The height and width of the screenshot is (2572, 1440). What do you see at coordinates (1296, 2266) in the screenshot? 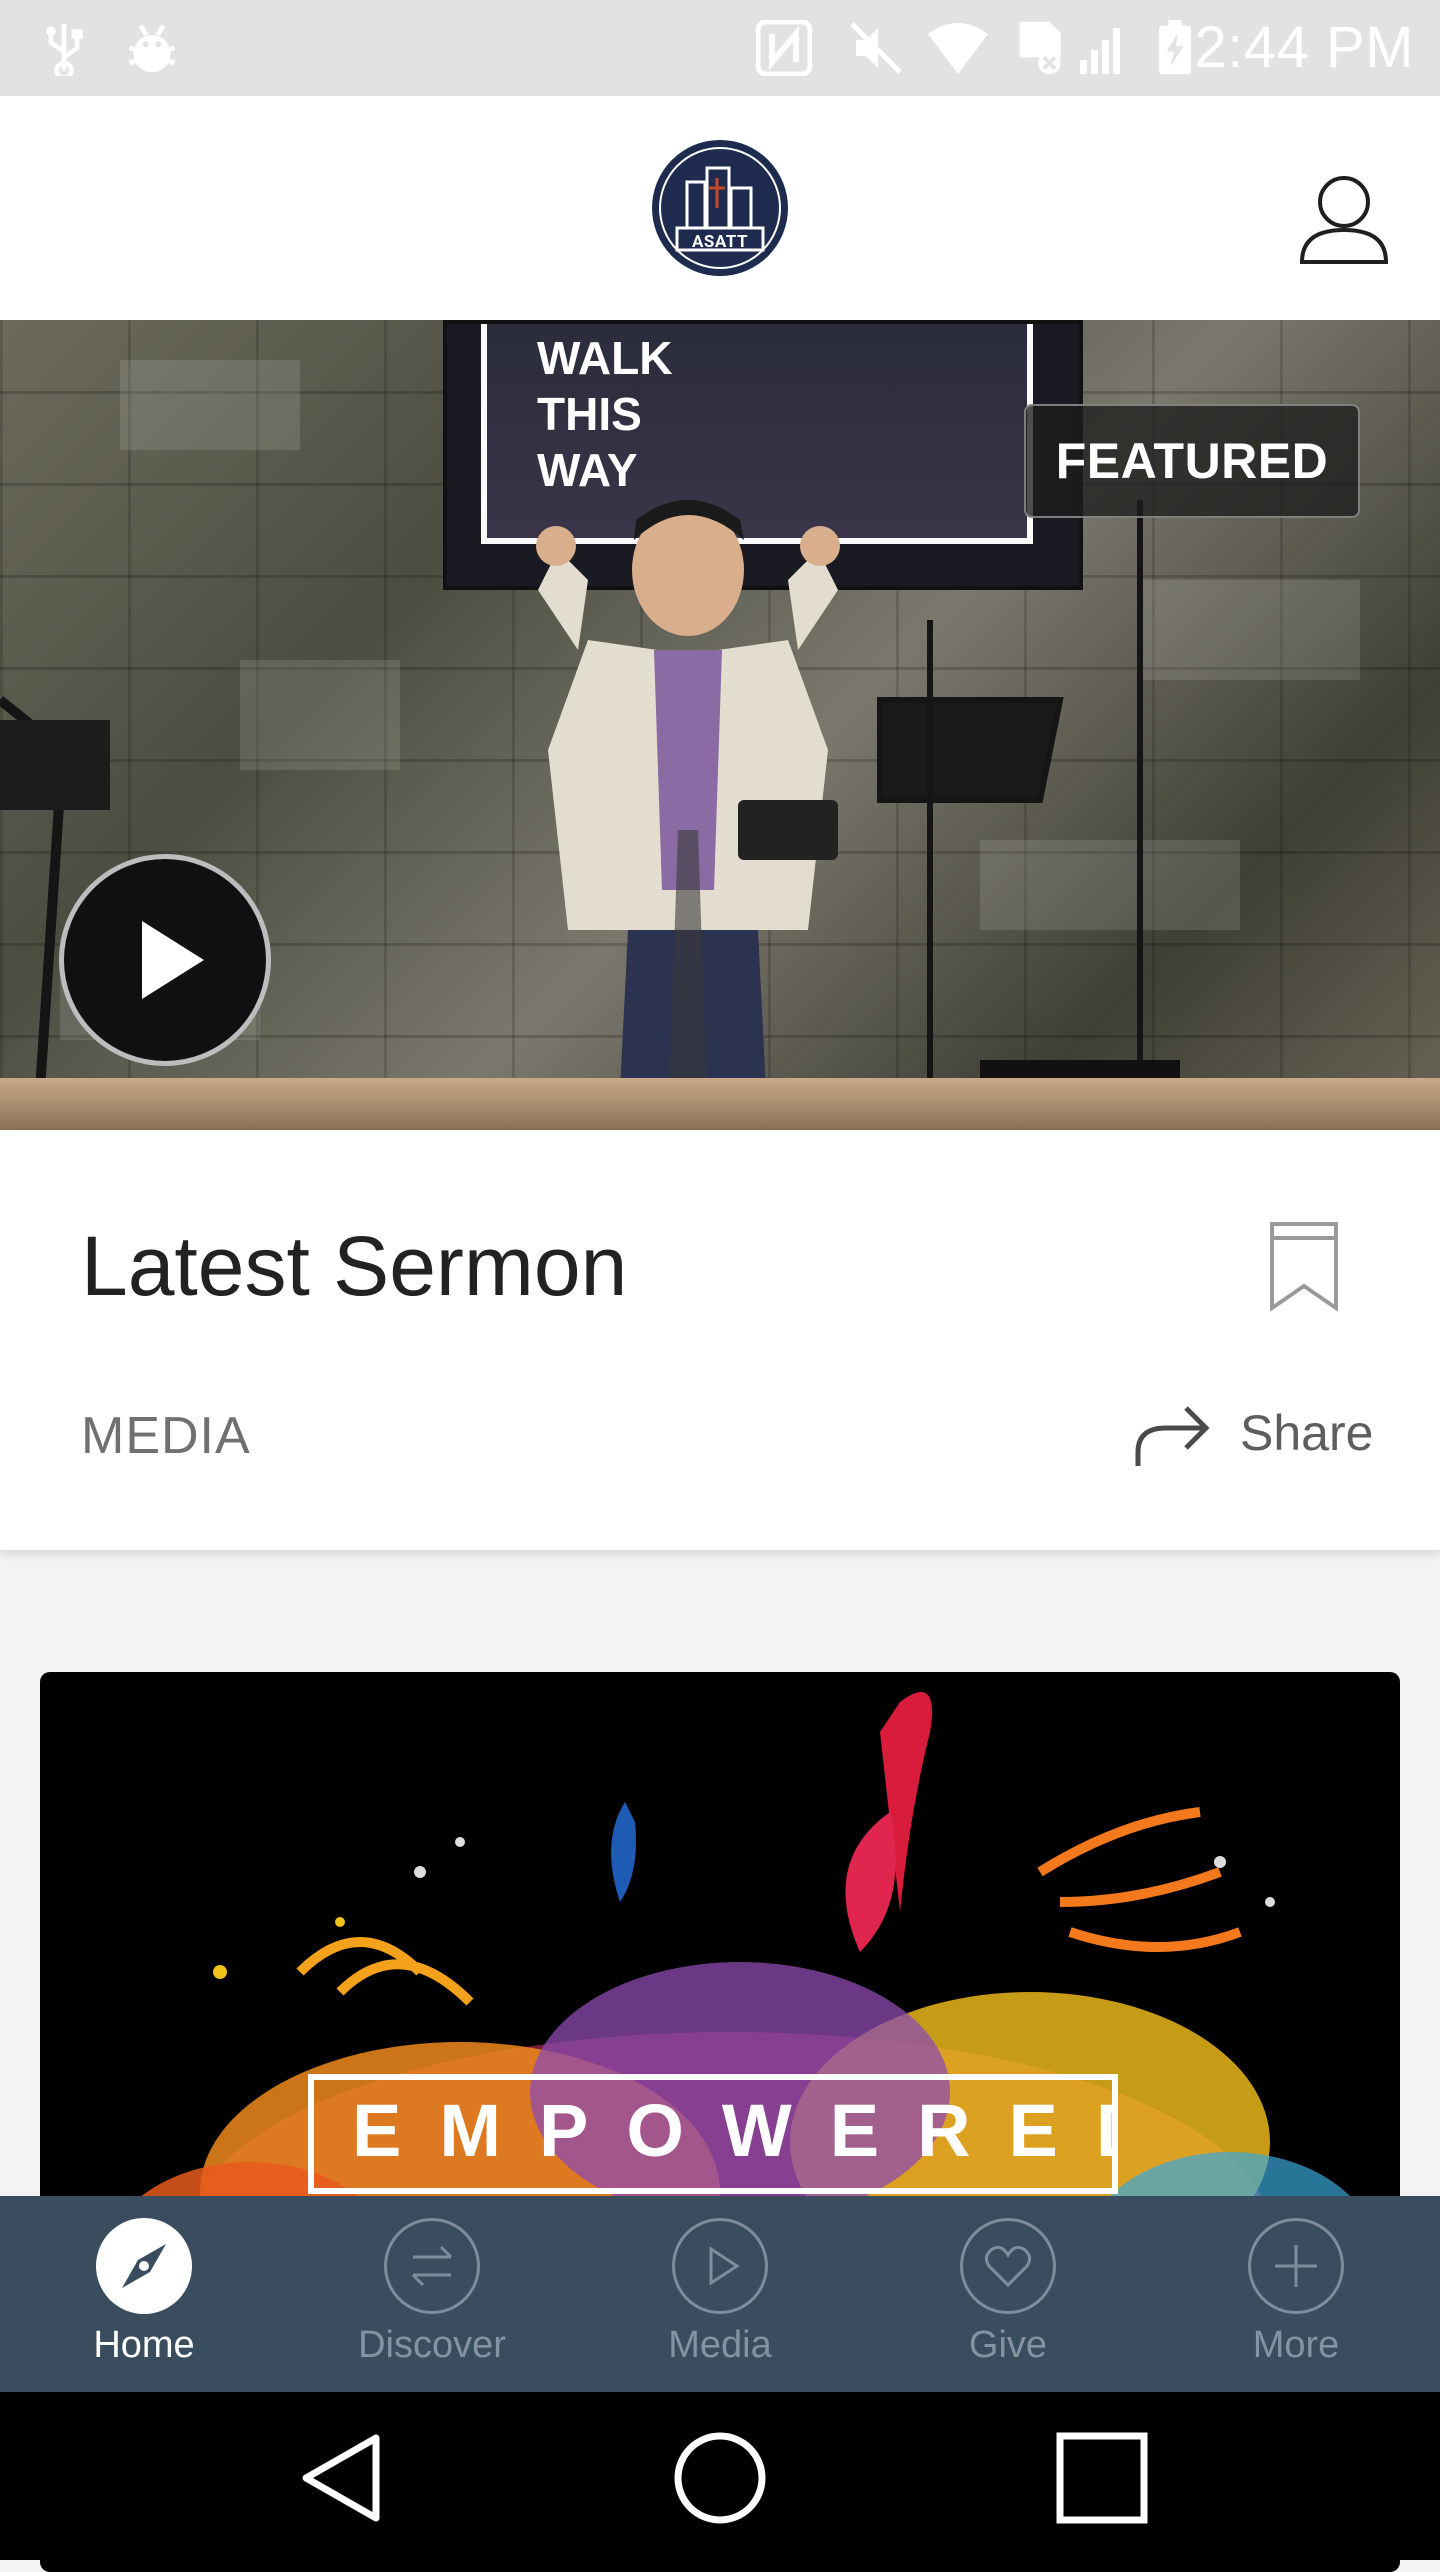
I see `plus-icon` at bounding box center [1296, 2266].